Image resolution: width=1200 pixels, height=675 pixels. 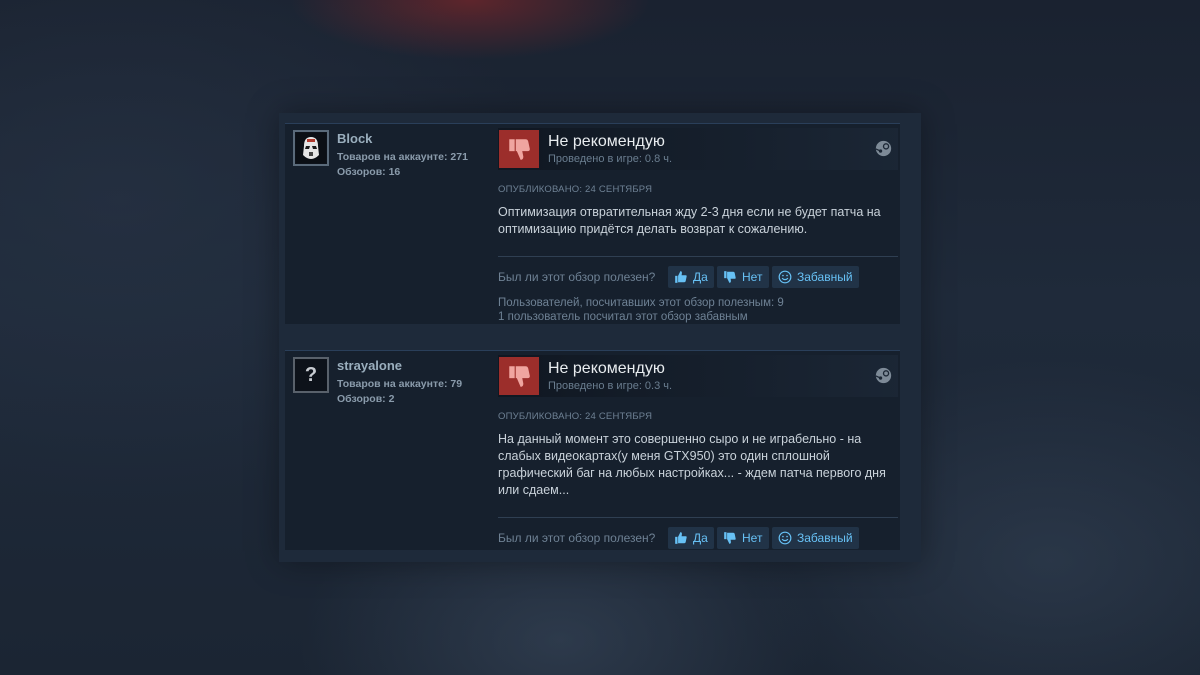 I want to click on author-products-count: Товаров на аккаунте: 271, so click(x=402, y=157).